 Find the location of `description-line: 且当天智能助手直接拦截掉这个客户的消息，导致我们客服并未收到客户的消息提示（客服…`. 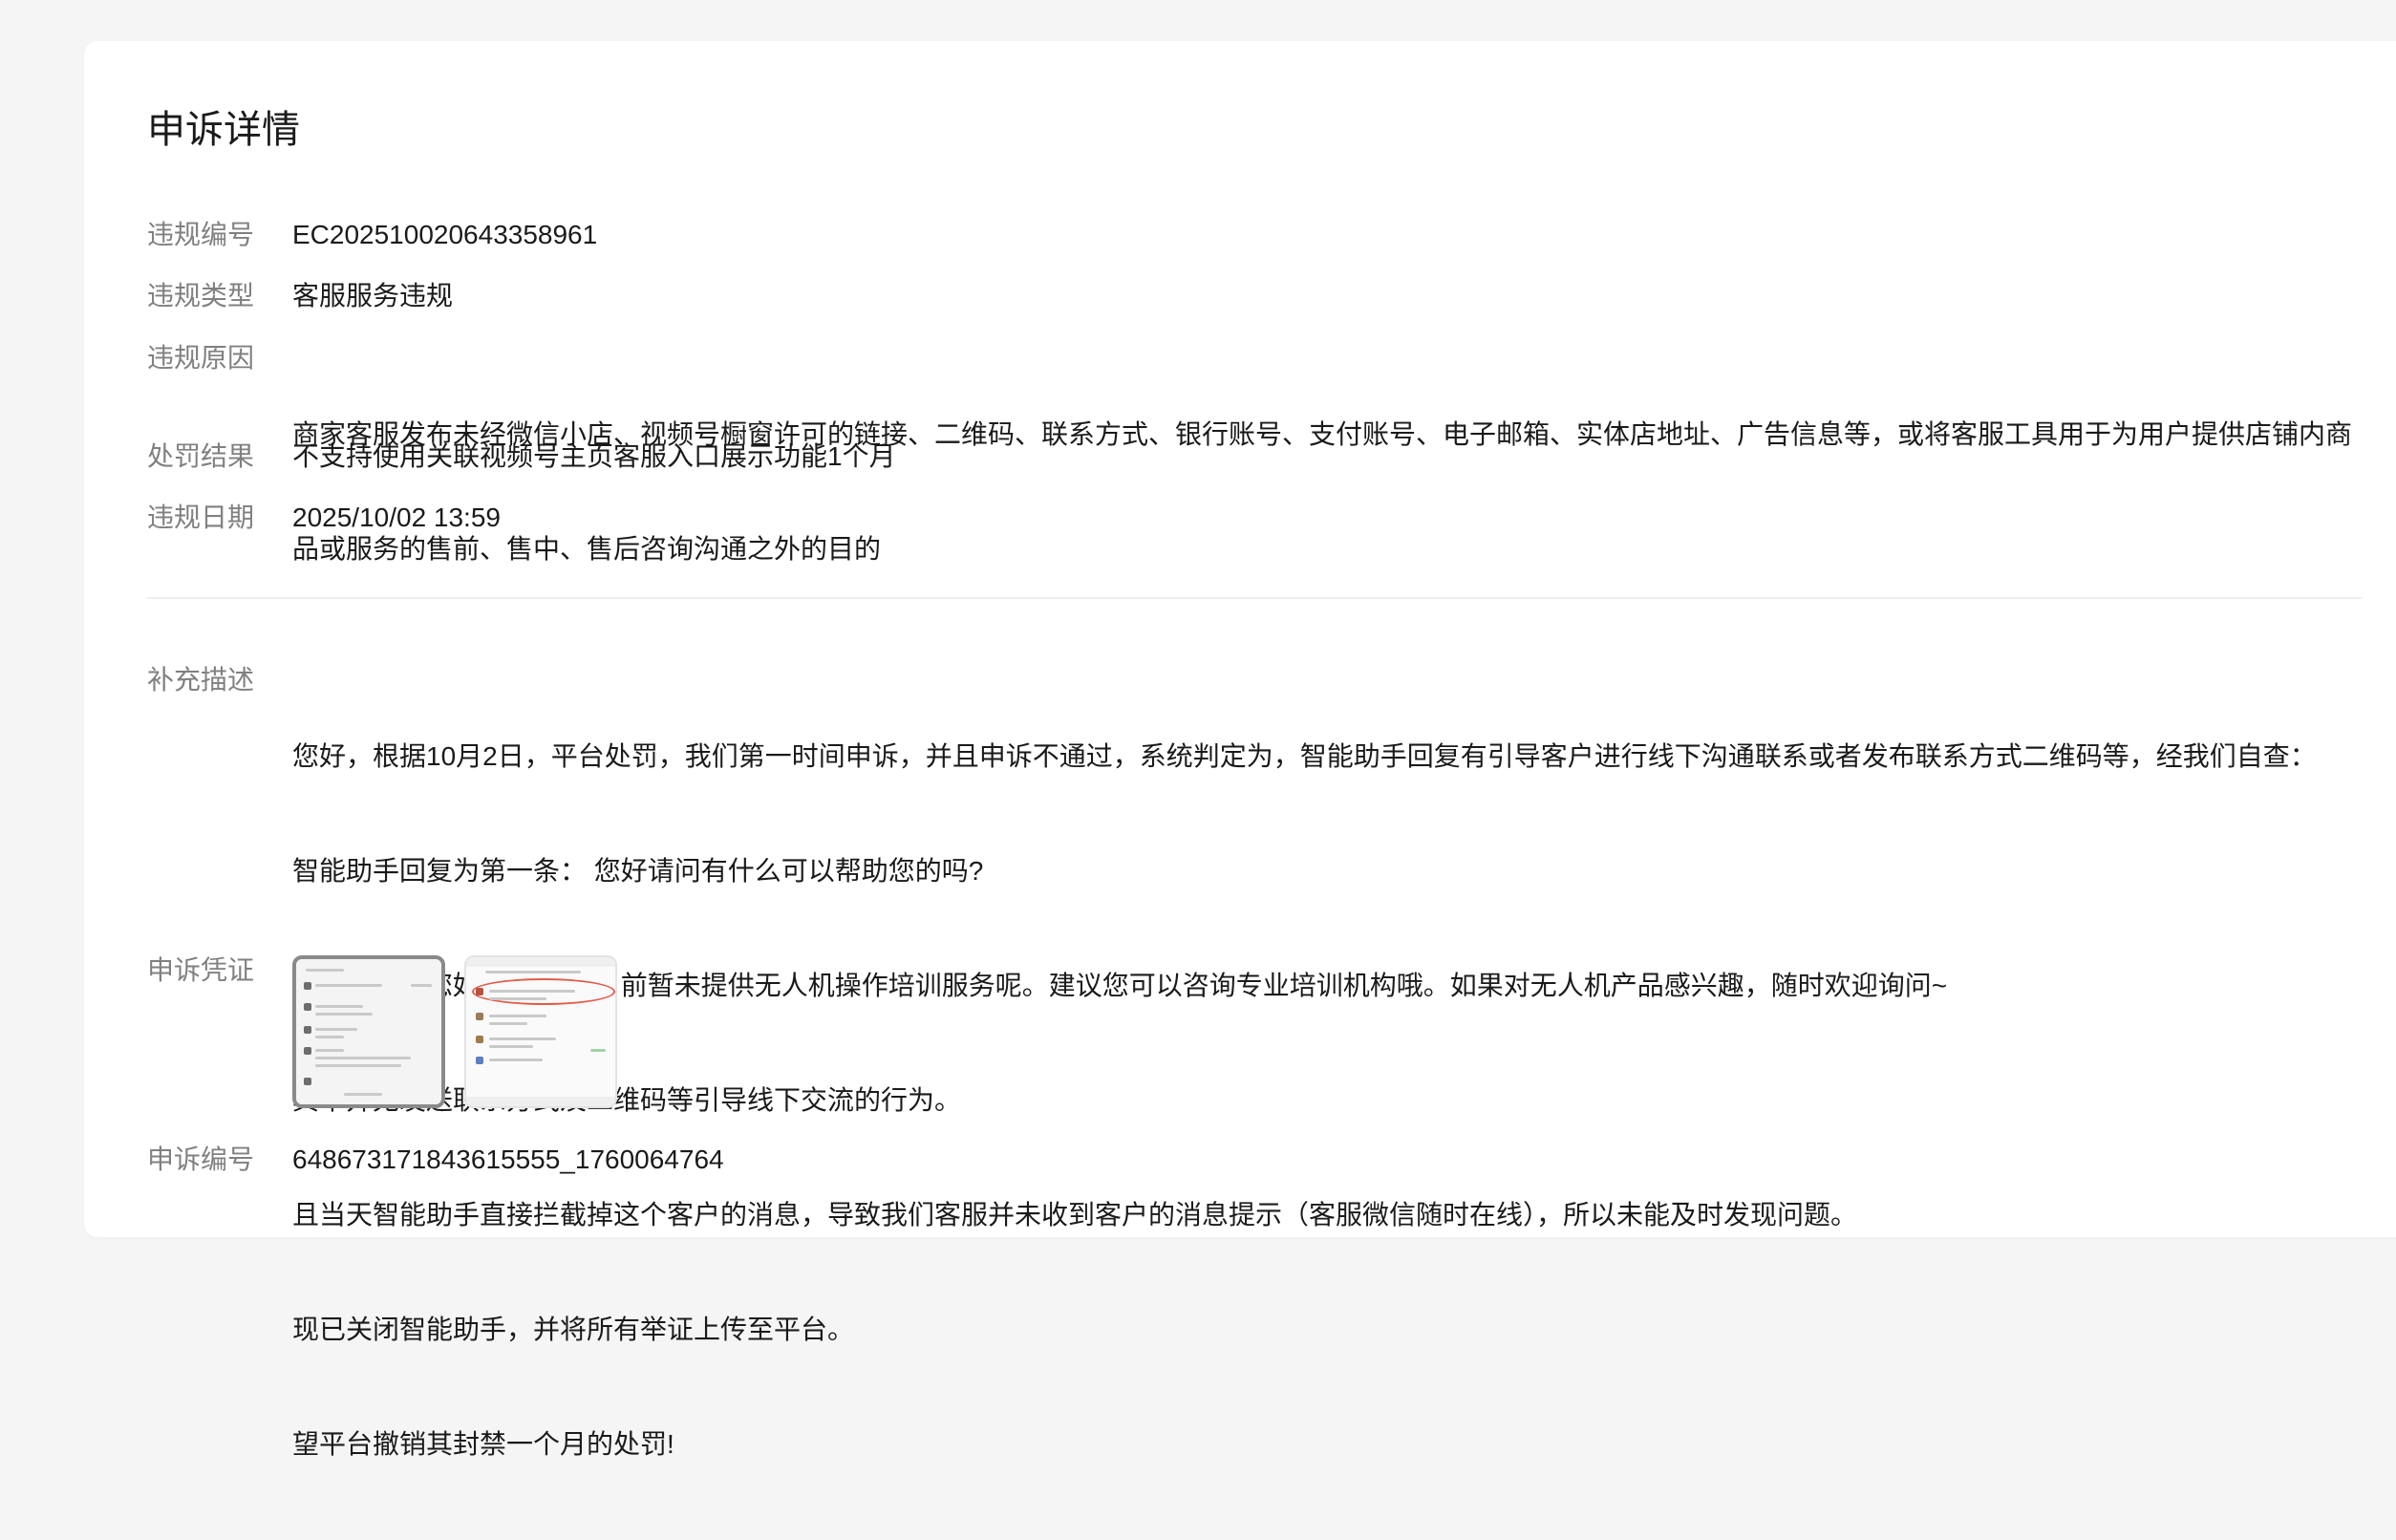

description-line: 且当天智能助手直接拦截掉这个客户的消息，导致我们客服并未收到客户的消息提示（客服… is located at coordinates (1075, 1215).